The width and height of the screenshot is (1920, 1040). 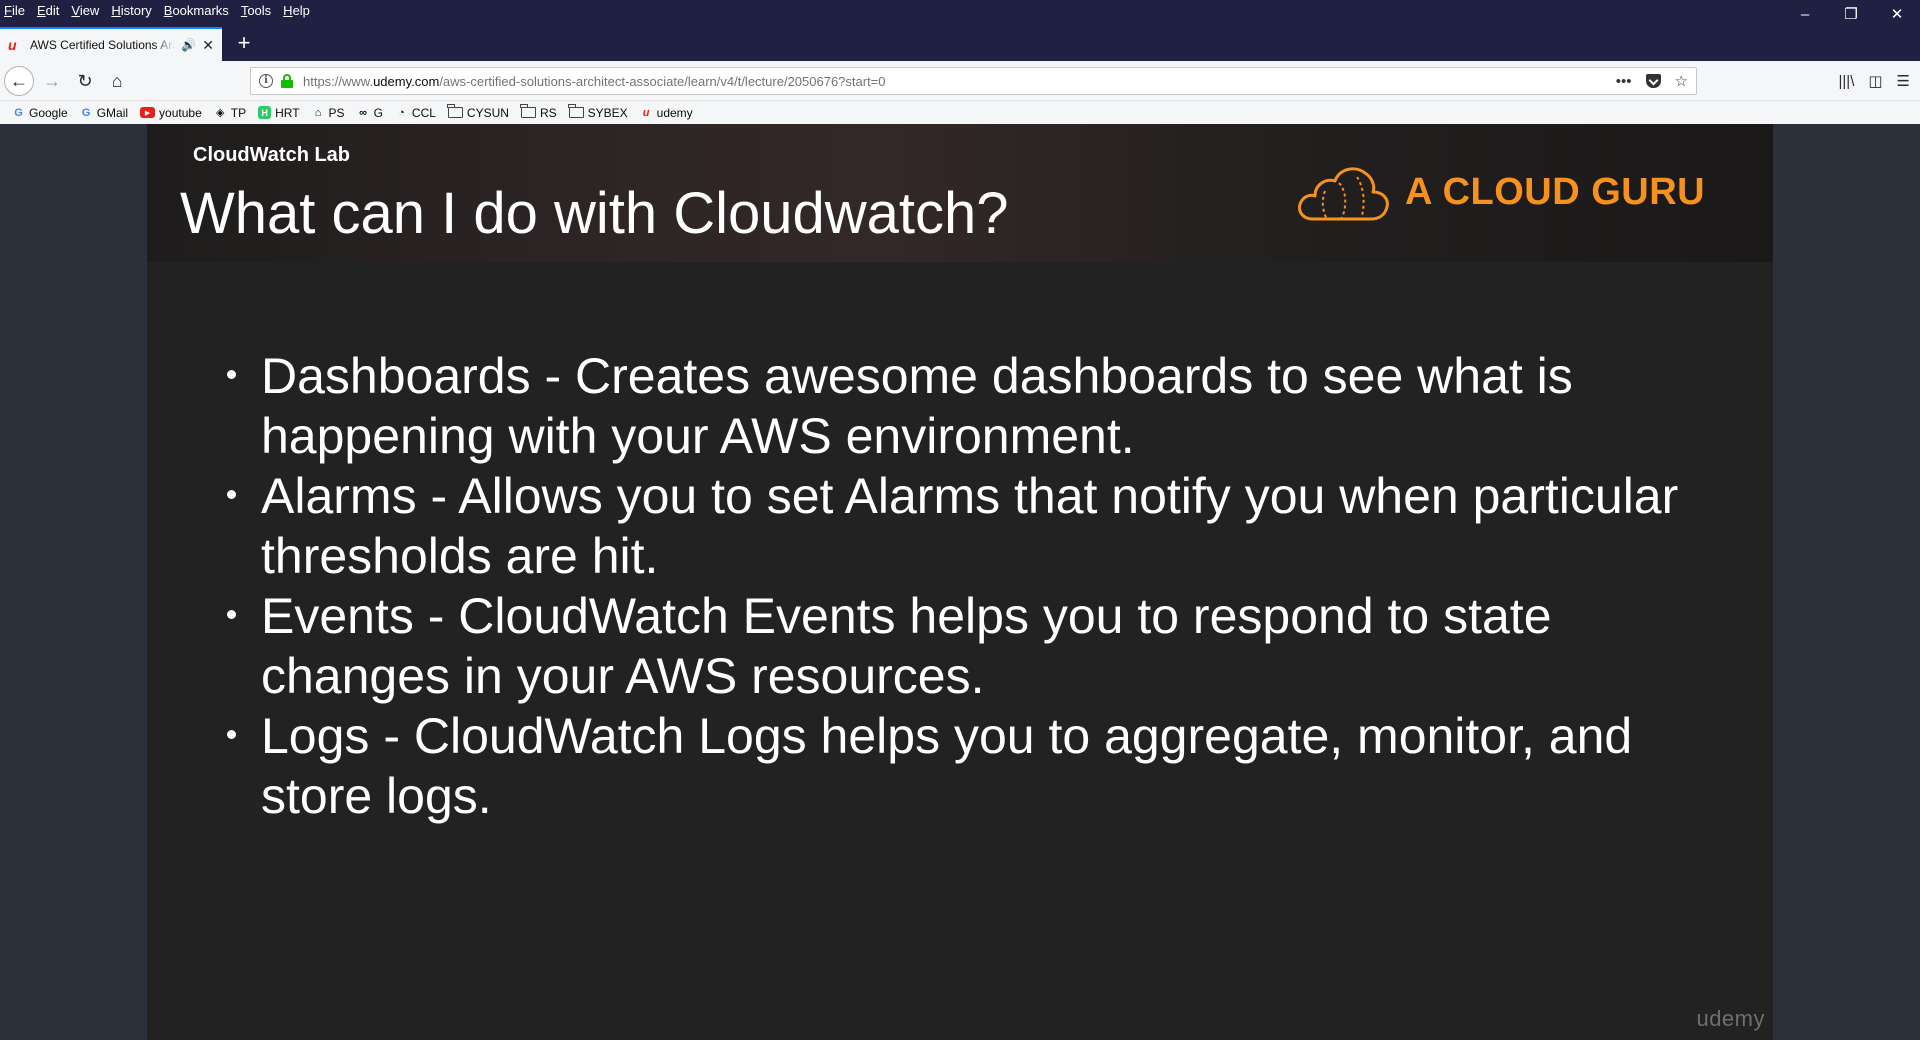 What do you see at coordinates (646, 112) in the screenshot?
I see `udemy-icon: u` at bounding box center [646, 112].